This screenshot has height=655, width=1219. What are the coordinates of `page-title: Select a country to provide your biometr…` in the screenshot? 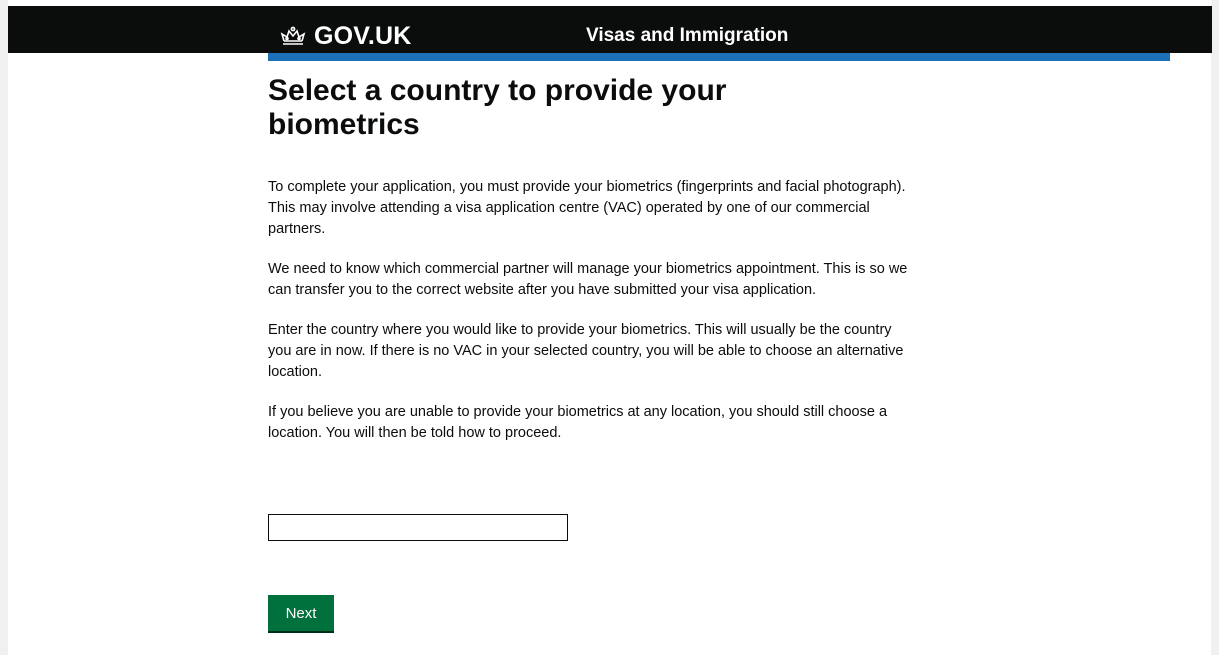 It's located at (497, 107).